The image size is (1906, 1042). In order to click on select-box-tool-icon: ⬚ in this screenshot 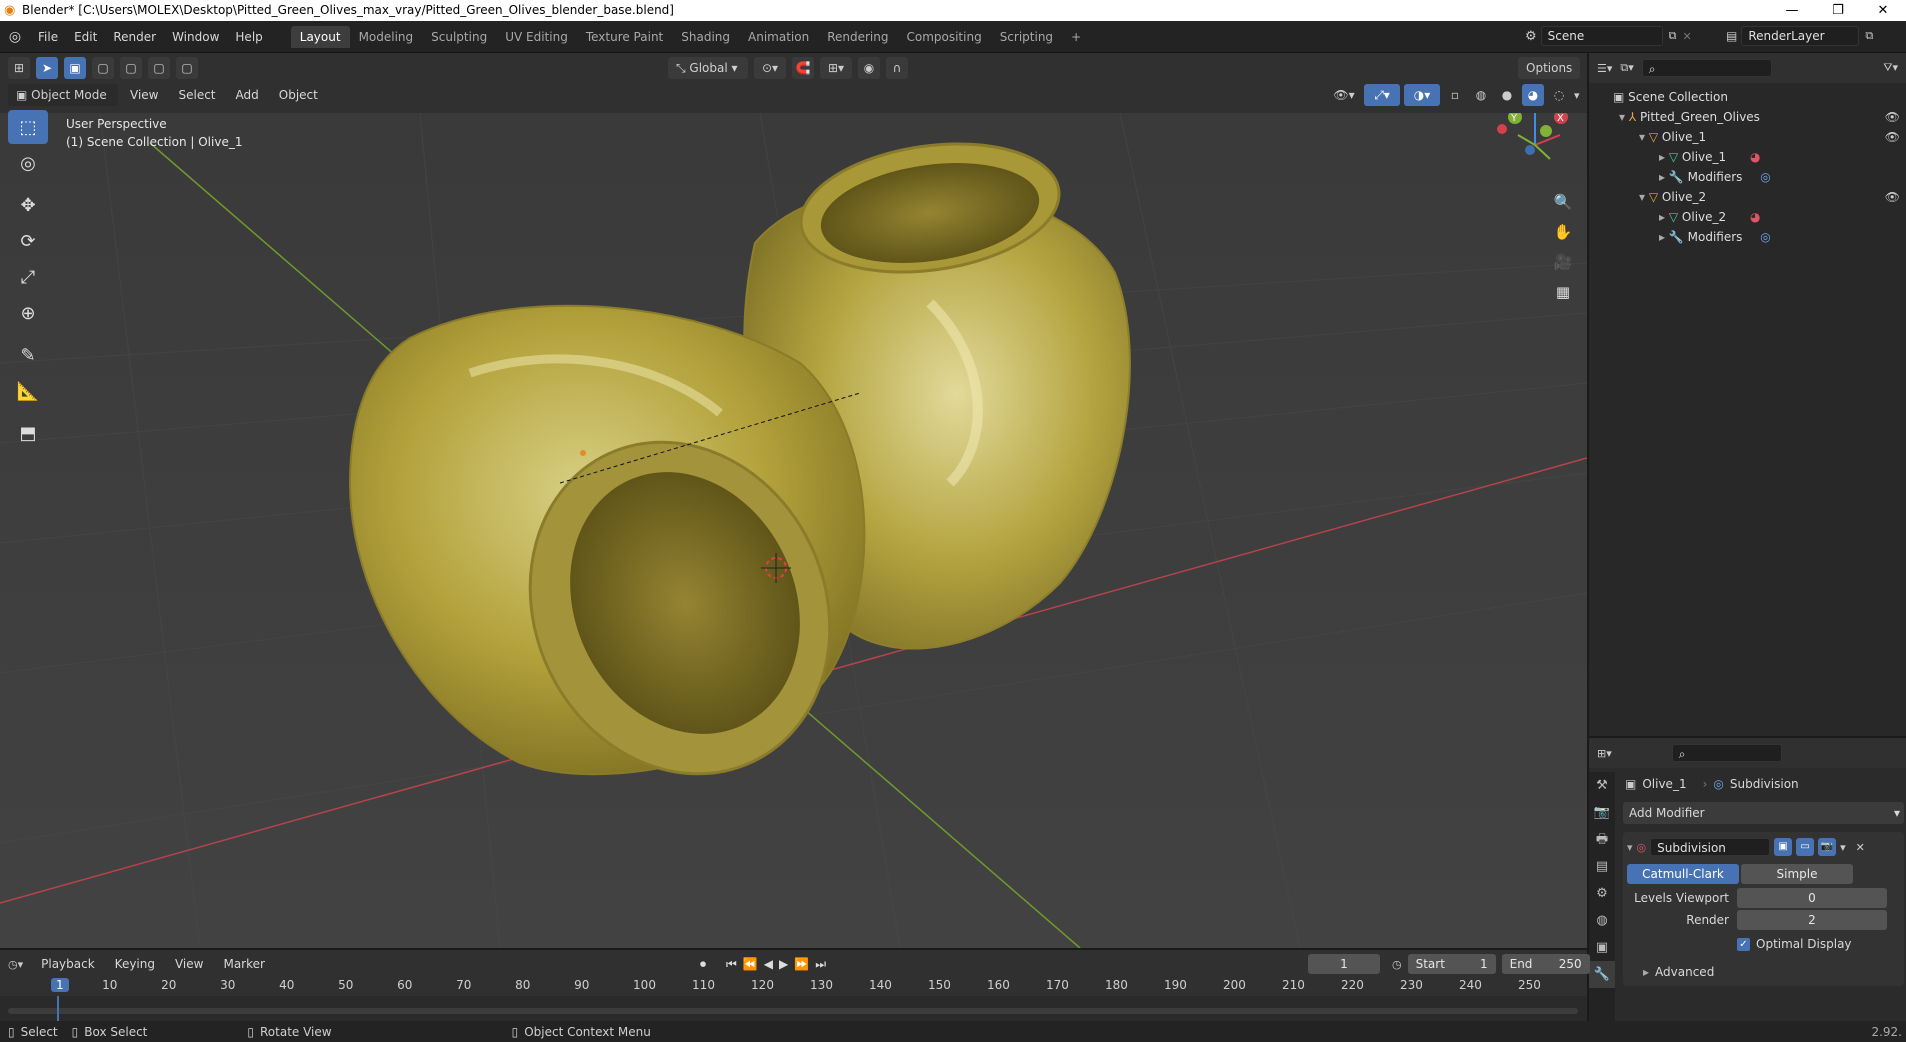, I will do `click(28, 127)`.